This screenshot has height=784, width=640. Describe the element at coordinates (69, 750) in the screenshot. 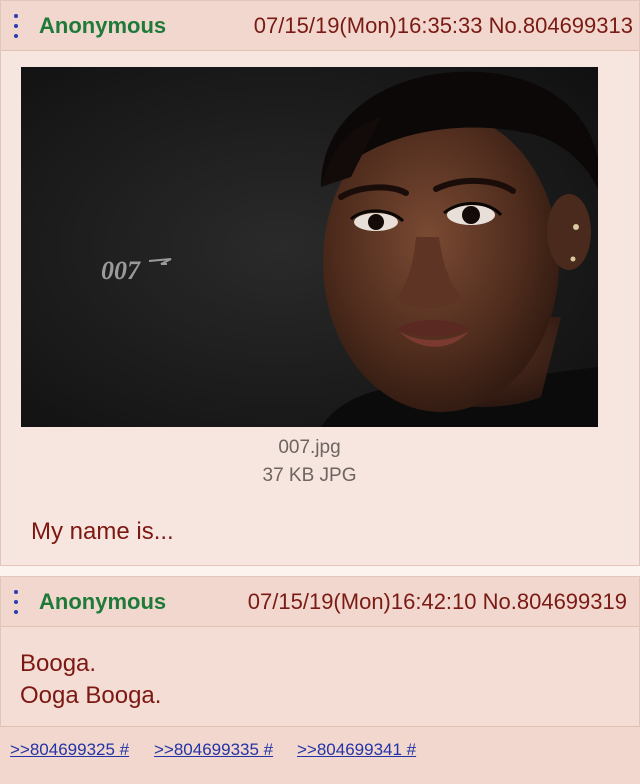

I see `reply-link: >>804699325 #` at that location.